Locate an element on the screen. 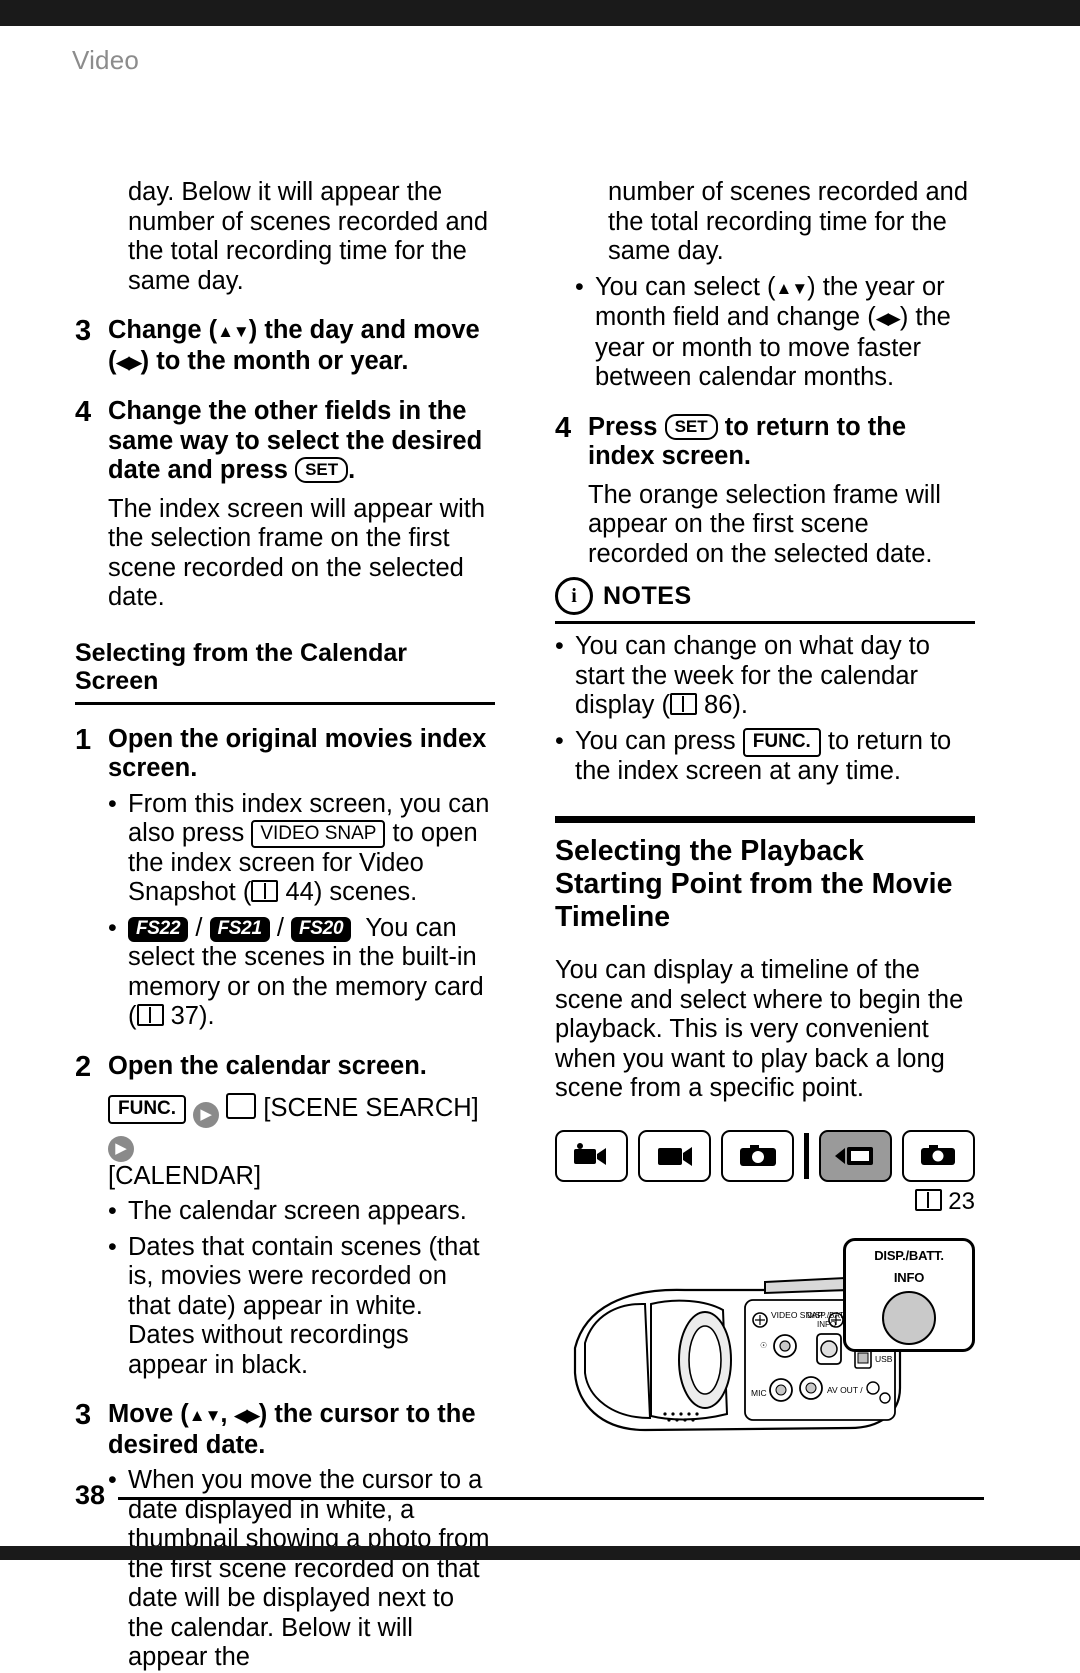 The width and height of the screenshot is (1080, 1673). movie-playback-icon is located at coordinates (674, 1156).